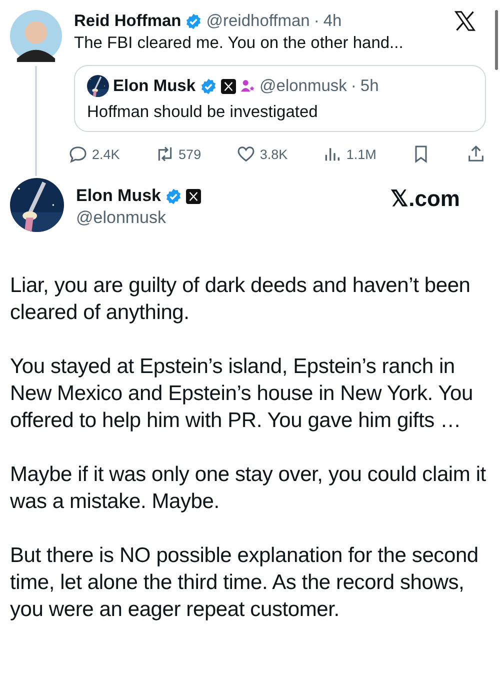 The width and height of the screenshot is (500, 678). What do you see at coordinates (262, 154) in the screenshot?
I see `like-button: 3.8K` at bounding box center [262, 154].